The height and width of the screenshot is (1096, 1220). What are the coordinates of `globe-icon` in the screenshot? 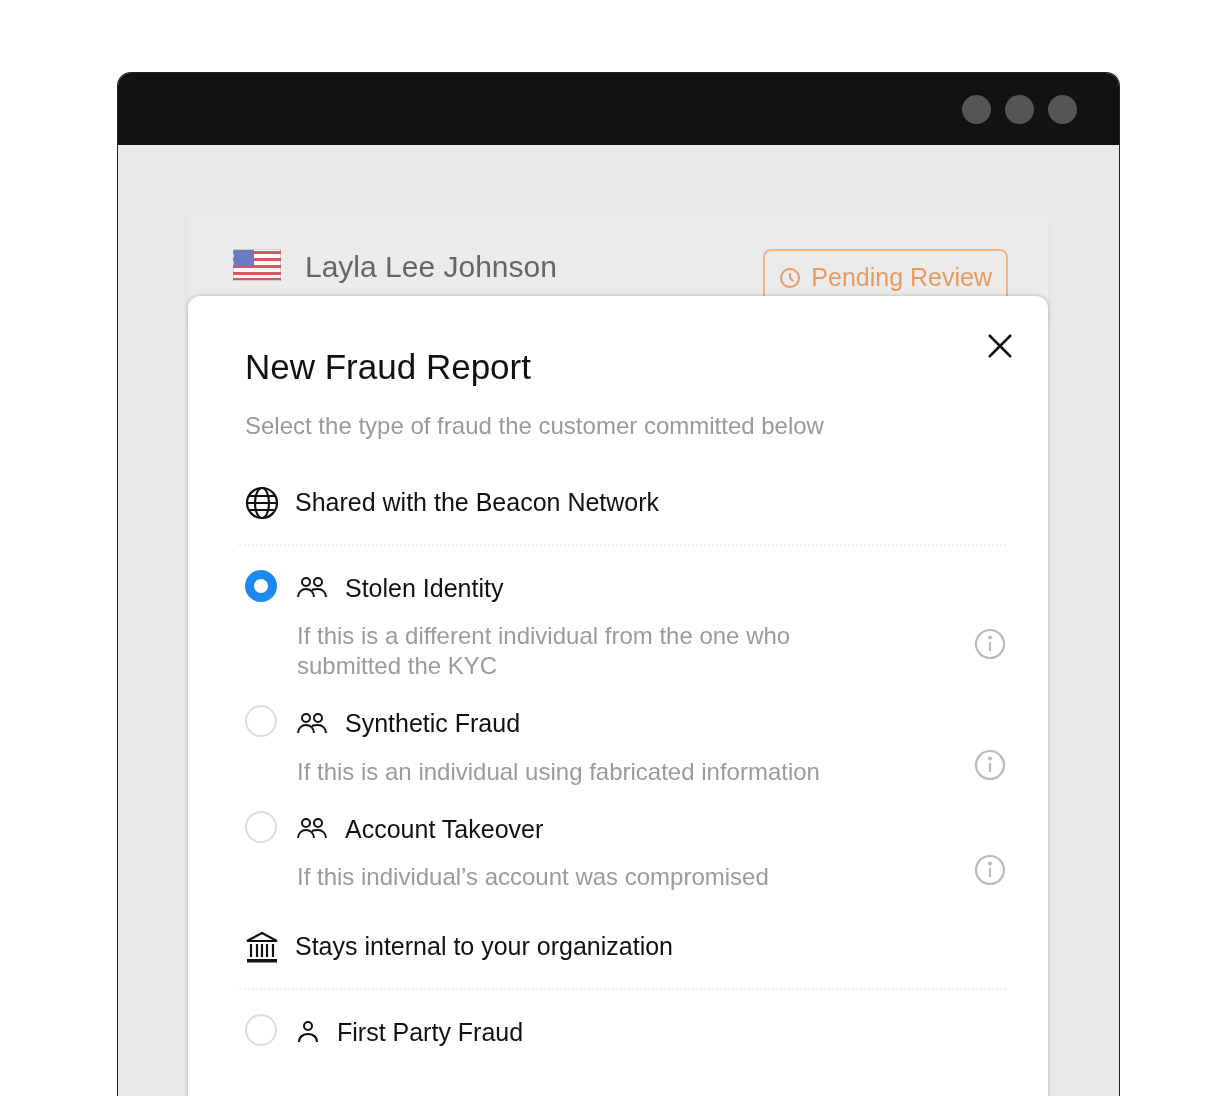 It's located at (262, 502).